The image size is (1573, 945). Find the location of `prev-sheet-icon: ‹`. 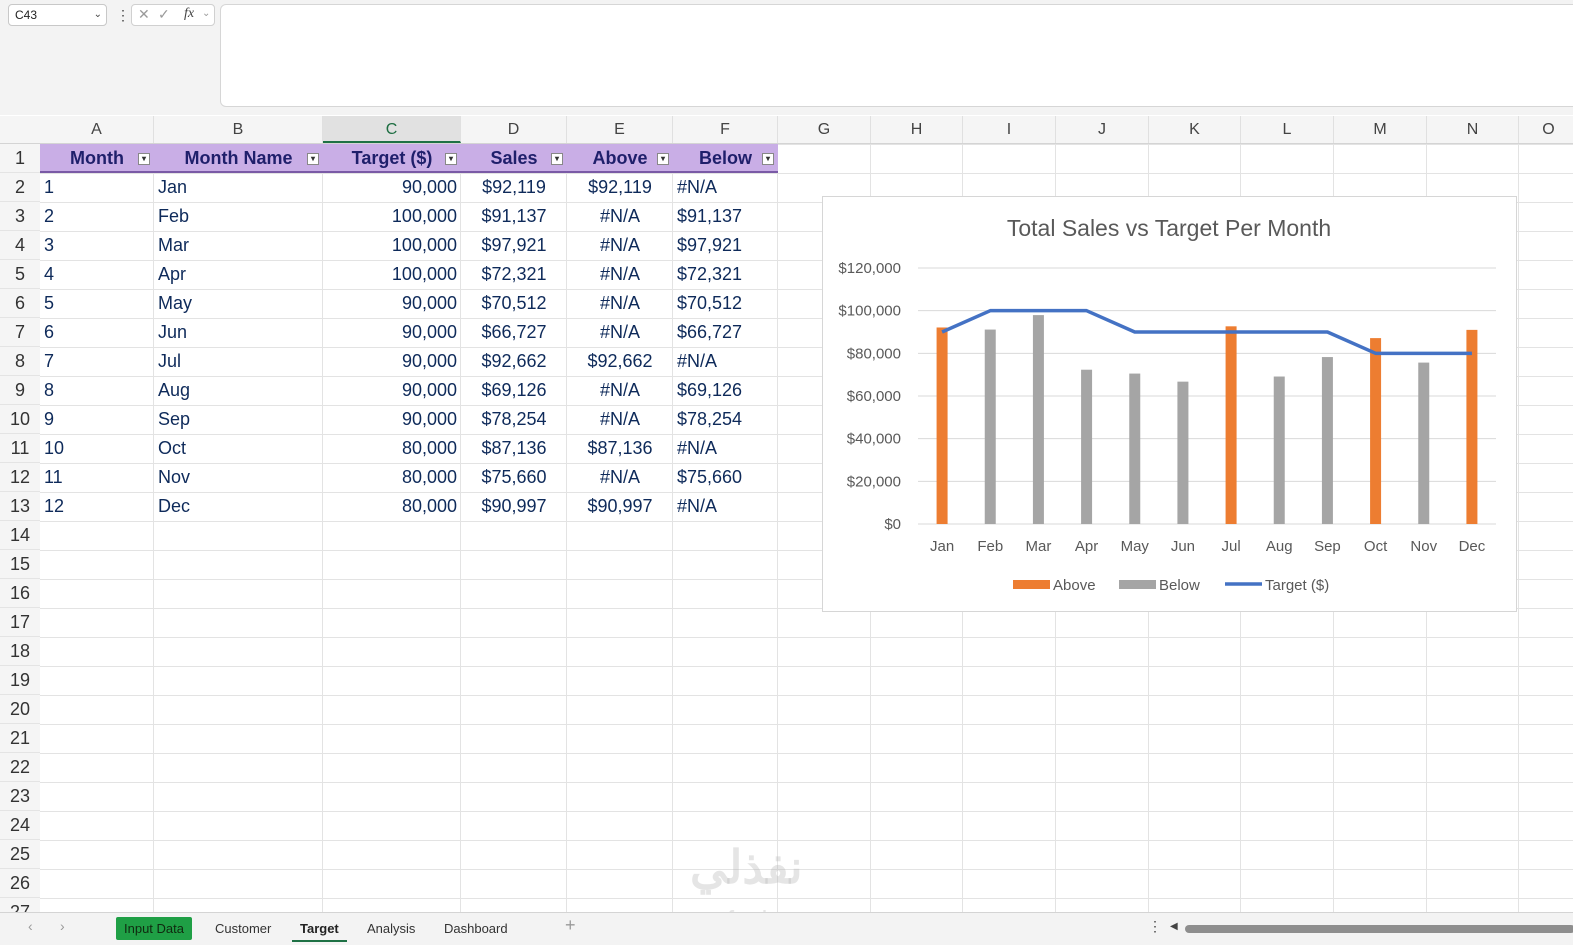

prev-sheet-icon: ‹ is located at coordinates (30, 926).